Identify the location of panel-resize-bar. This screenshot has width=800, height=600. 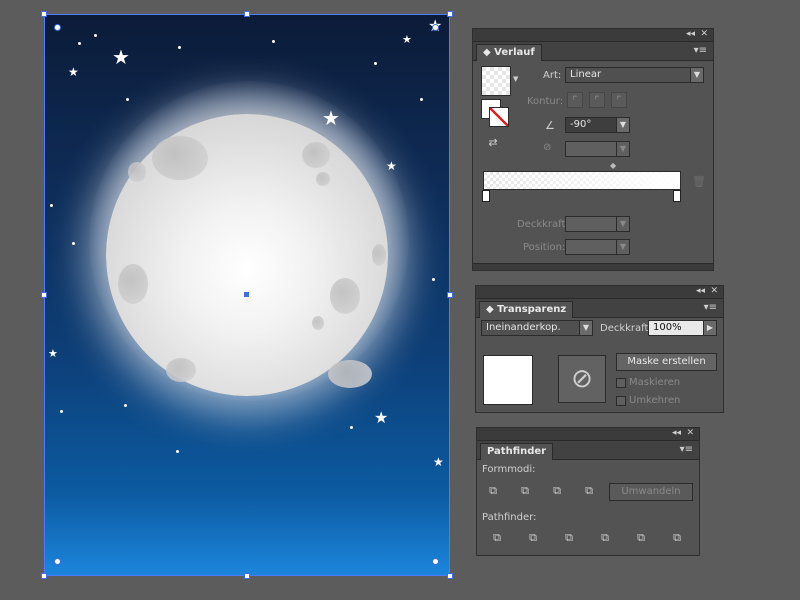
(593, 266).